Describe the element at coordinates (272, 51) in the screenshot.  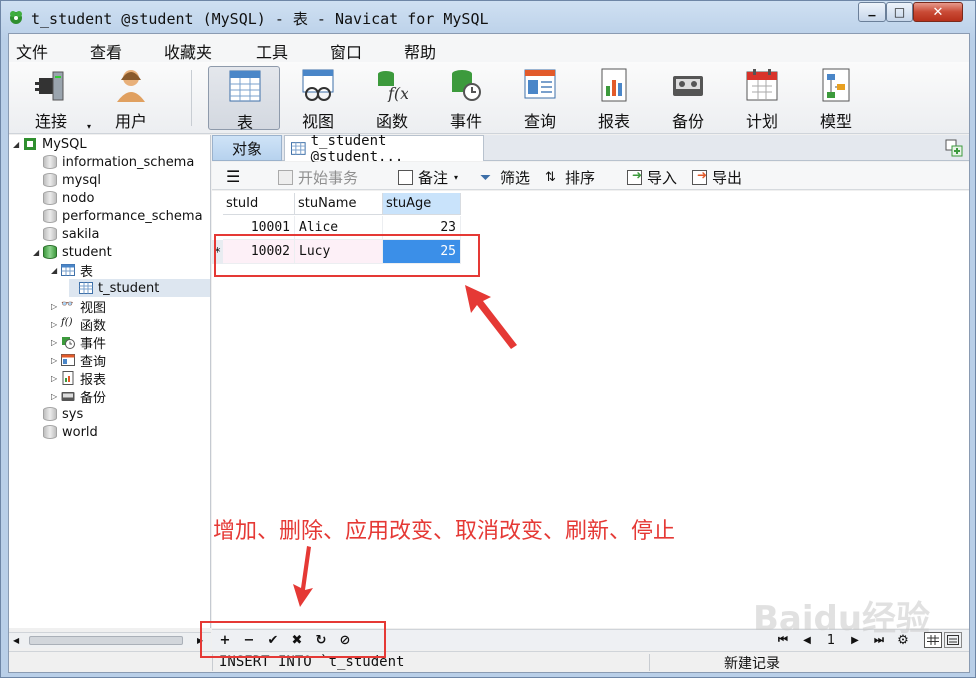
I see `menu-tools: 工具` at that location.